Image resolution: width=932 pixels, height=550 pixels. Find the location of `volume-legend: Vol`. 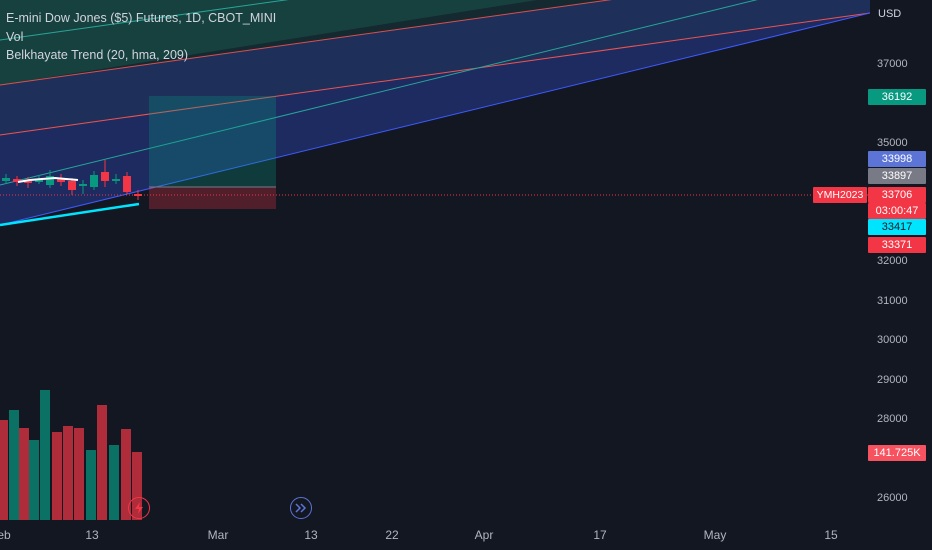

volume-legend: Vol is located at coordinates (141, 37).